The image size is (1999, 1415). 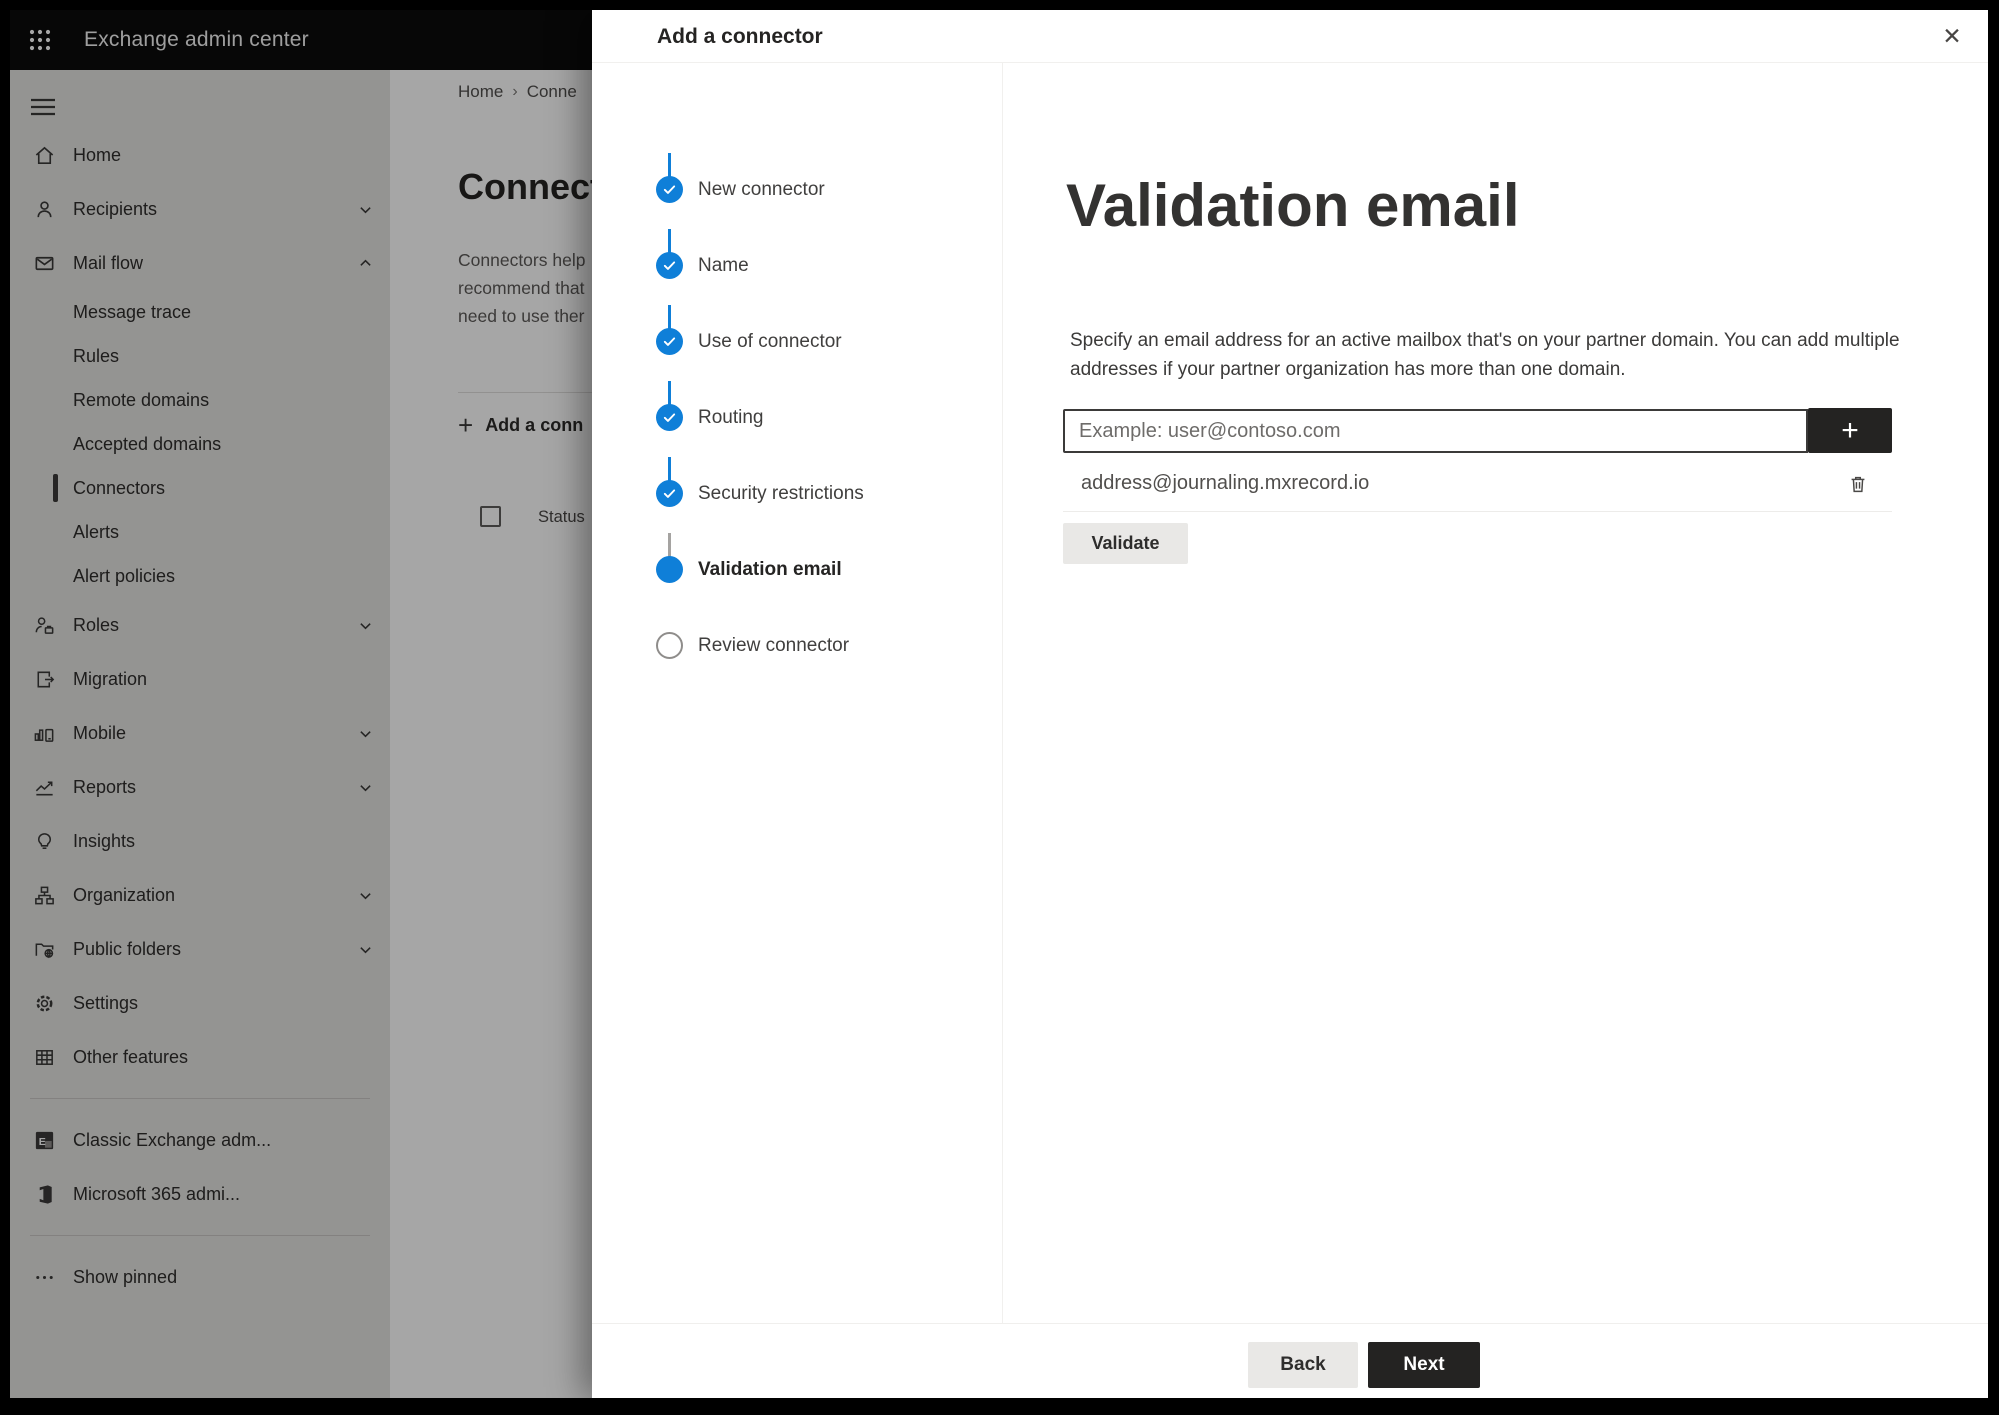 I want to click on step-label: Review connector, so click(x=774, y=645).